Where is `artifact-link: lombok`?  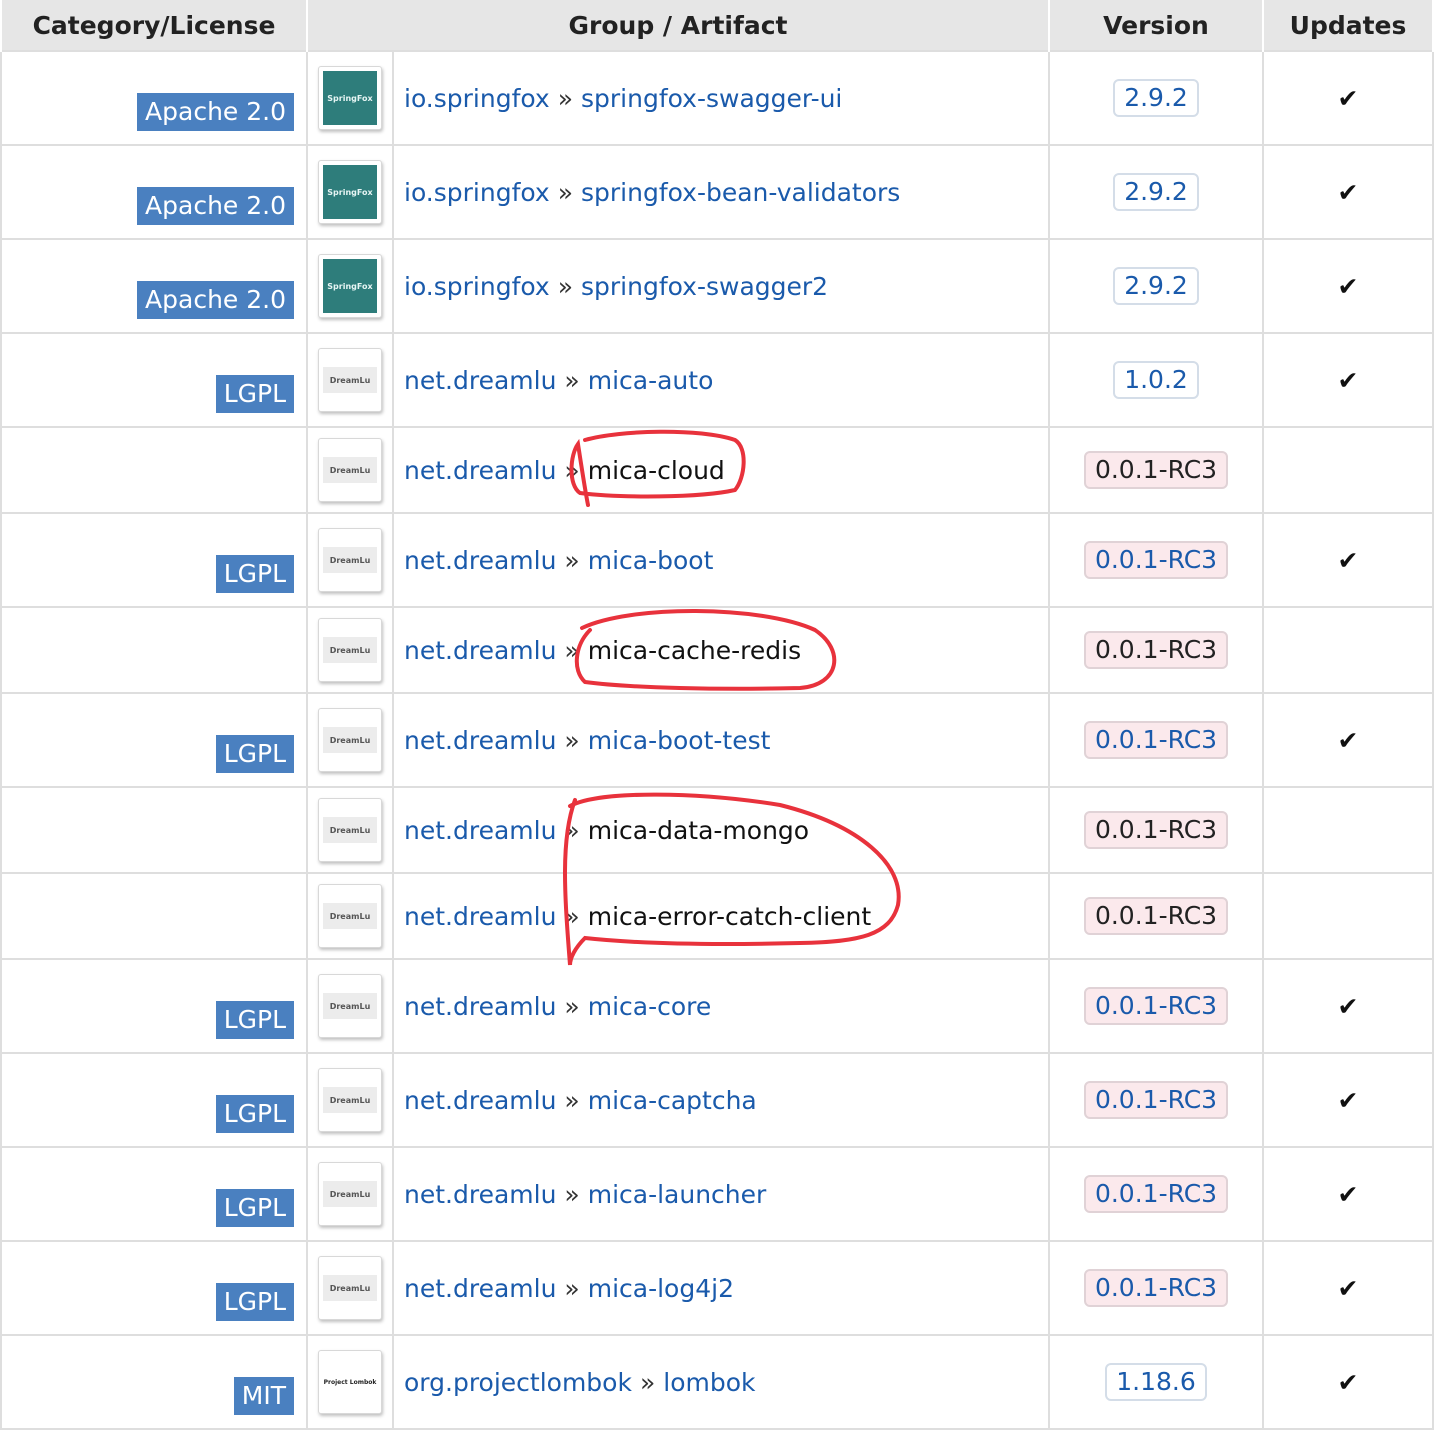 artifact-link: lombok is located at coordinates (709, 1382).